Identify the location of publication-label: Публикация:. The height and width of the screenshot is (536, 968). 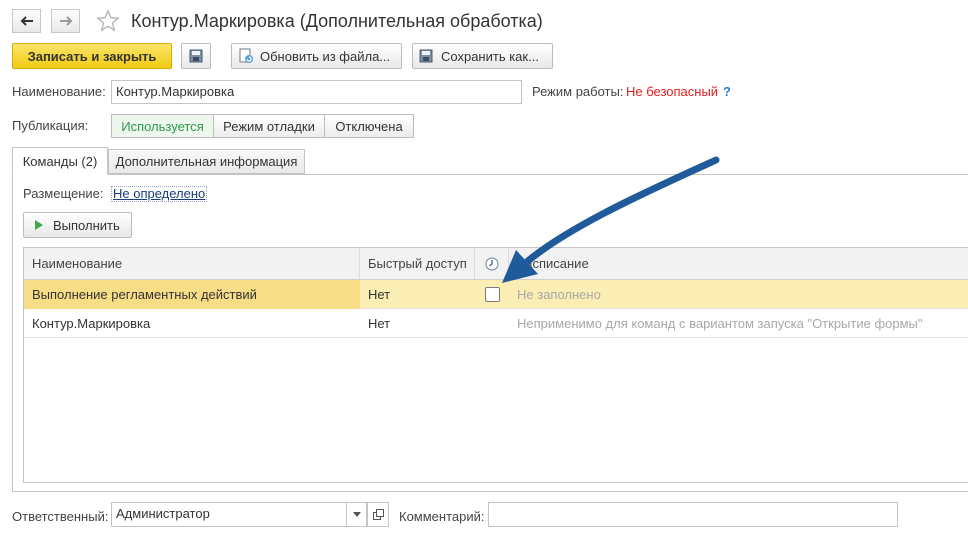
(50, 125).